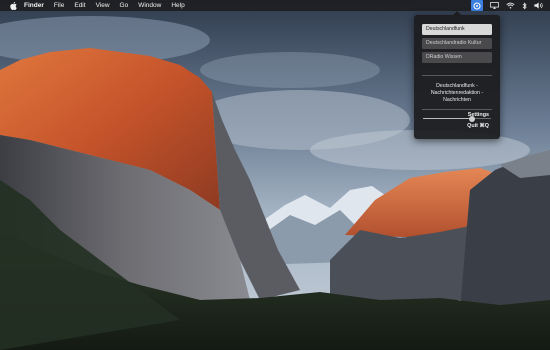  I want to click on station-deutschlandfunk-button: Deutschlandfunk, so click(457, 29).